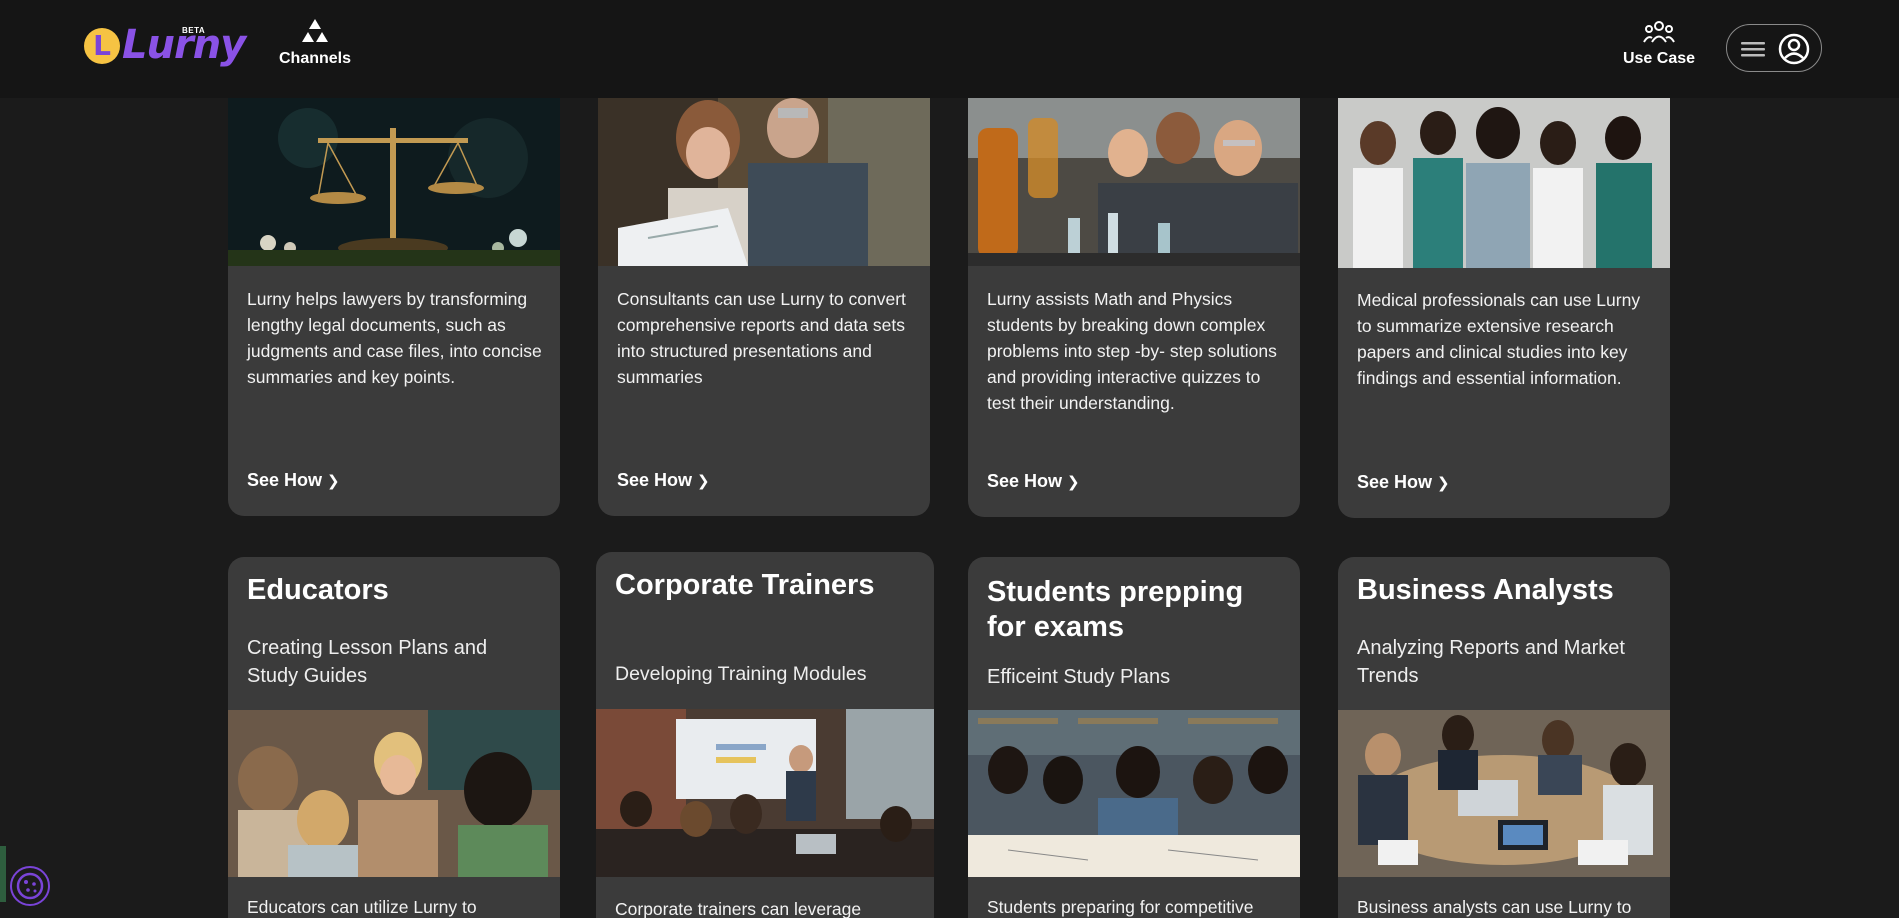 The width and height of the screenshot is (1899, 918). Describe the element at coordinates (394, 182) in the screenshot. I see `card-image-scales-of-justice` at that location.